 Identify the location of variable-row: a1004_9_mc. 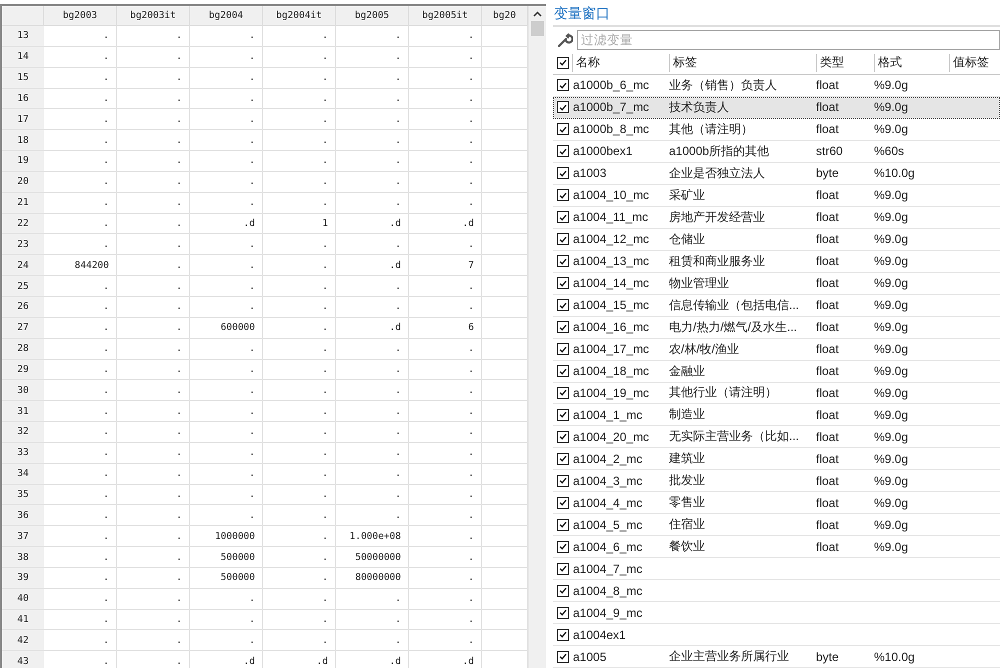
(776, 613).